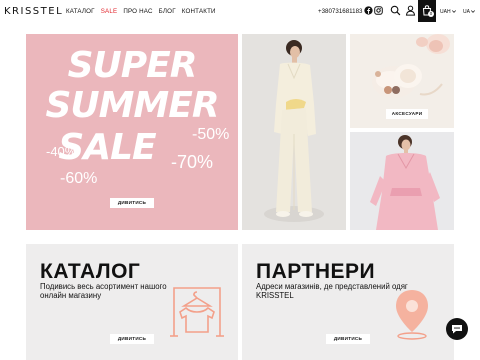 This screenshot has width=480, height=360. Describe the element at coordinates (466, 12) in the screenshot. I see `language-value: UA` at that location.